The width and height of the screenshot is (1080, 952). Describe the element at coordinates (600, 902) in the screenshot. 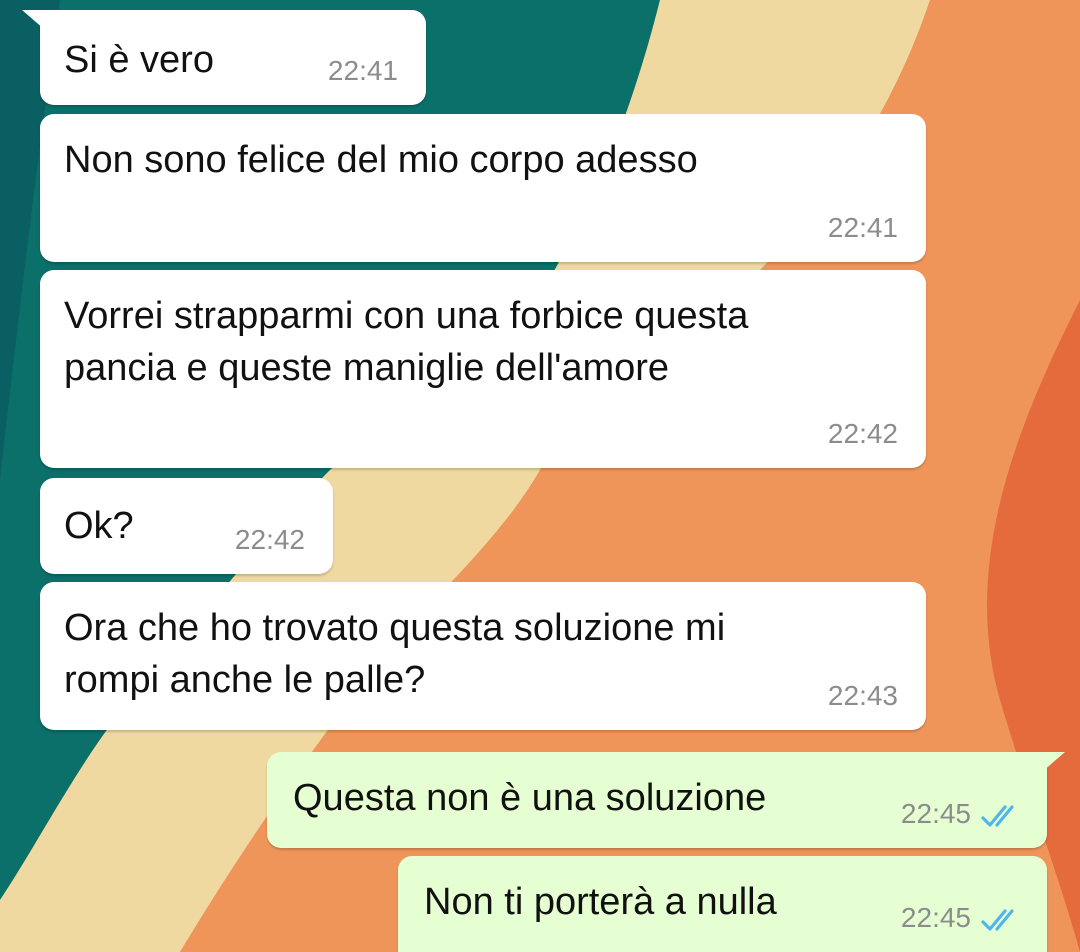

I see `message-text: Non ti porterà a nulla` at that location.